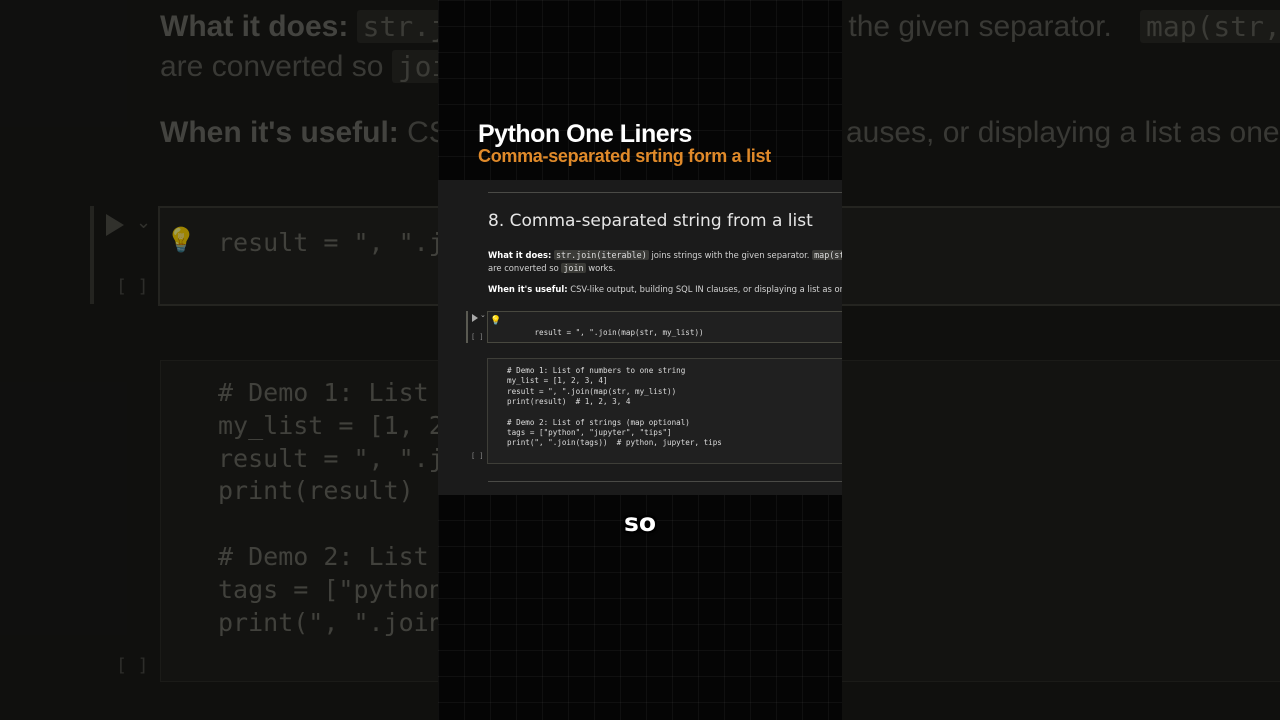 The width and height of the screenshot is (1280, 720). I want to click on code-line: # Demo 1: List of numbers to one string, so click(596, 370).